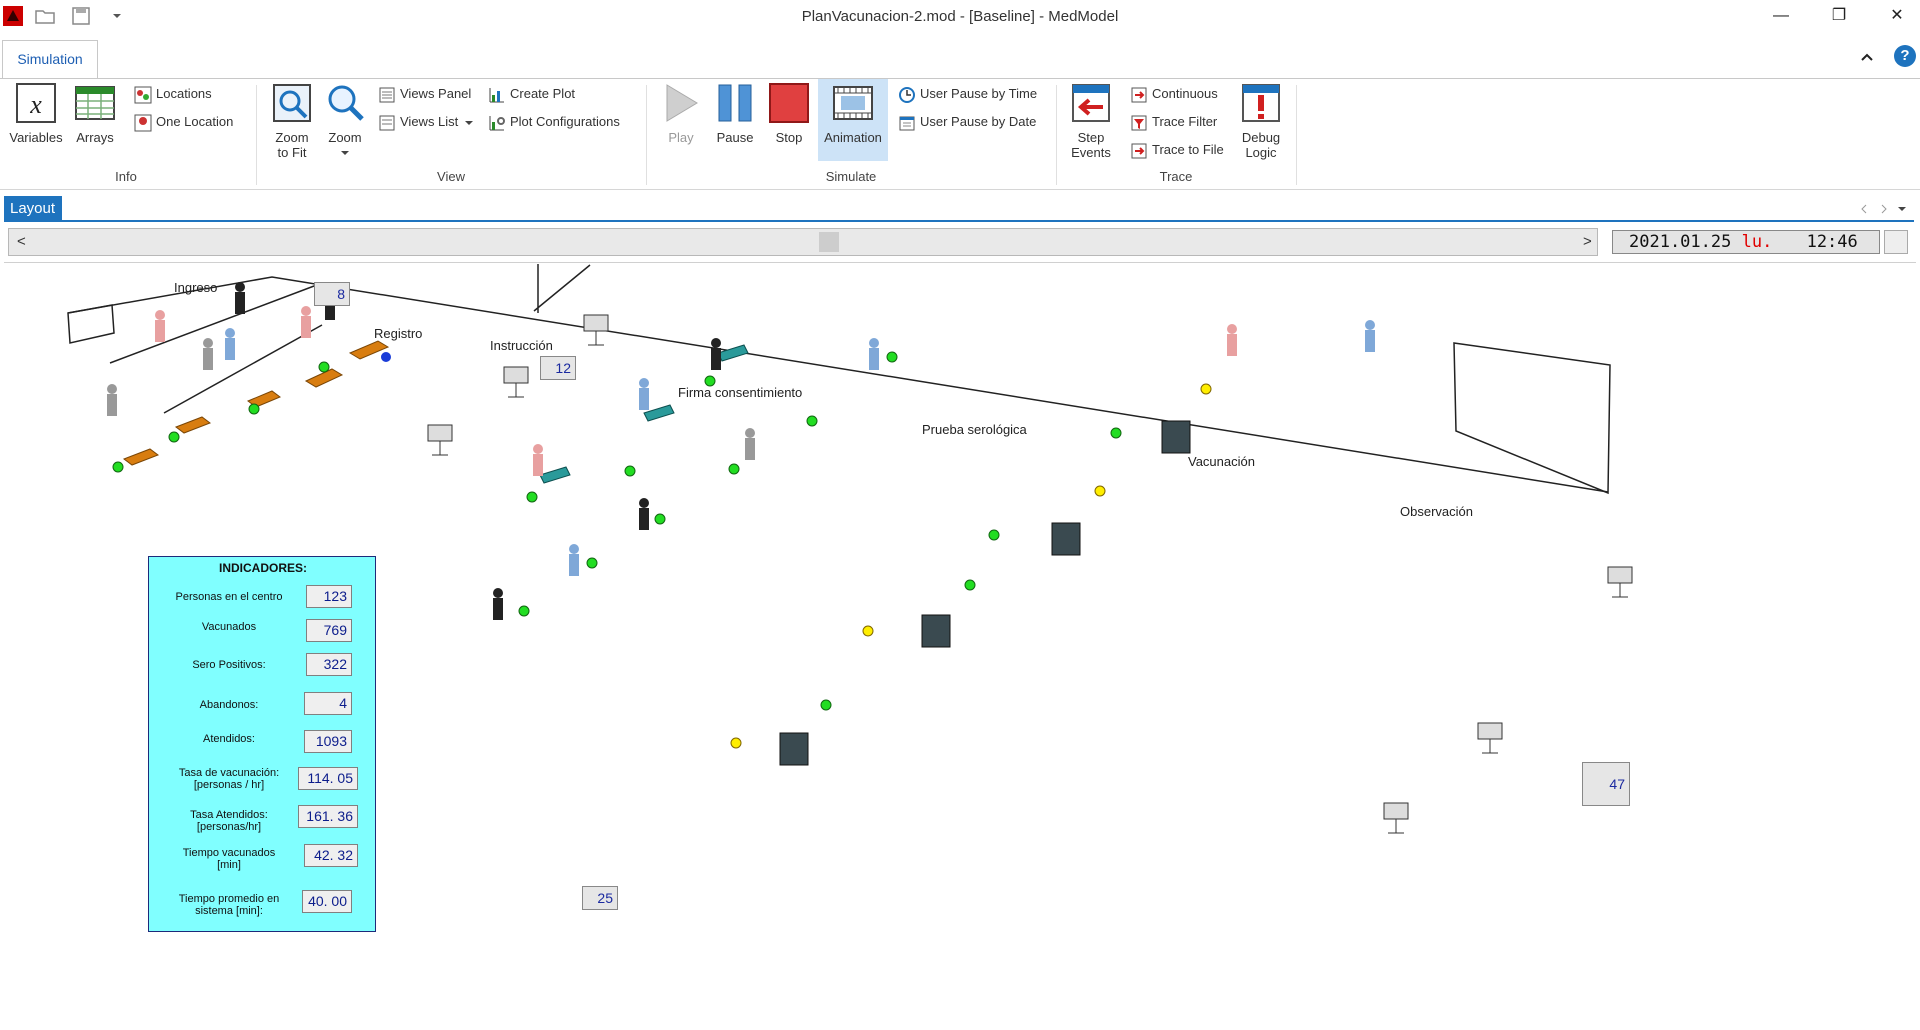  I want to click on scroll-thumb, so click(829, 242).